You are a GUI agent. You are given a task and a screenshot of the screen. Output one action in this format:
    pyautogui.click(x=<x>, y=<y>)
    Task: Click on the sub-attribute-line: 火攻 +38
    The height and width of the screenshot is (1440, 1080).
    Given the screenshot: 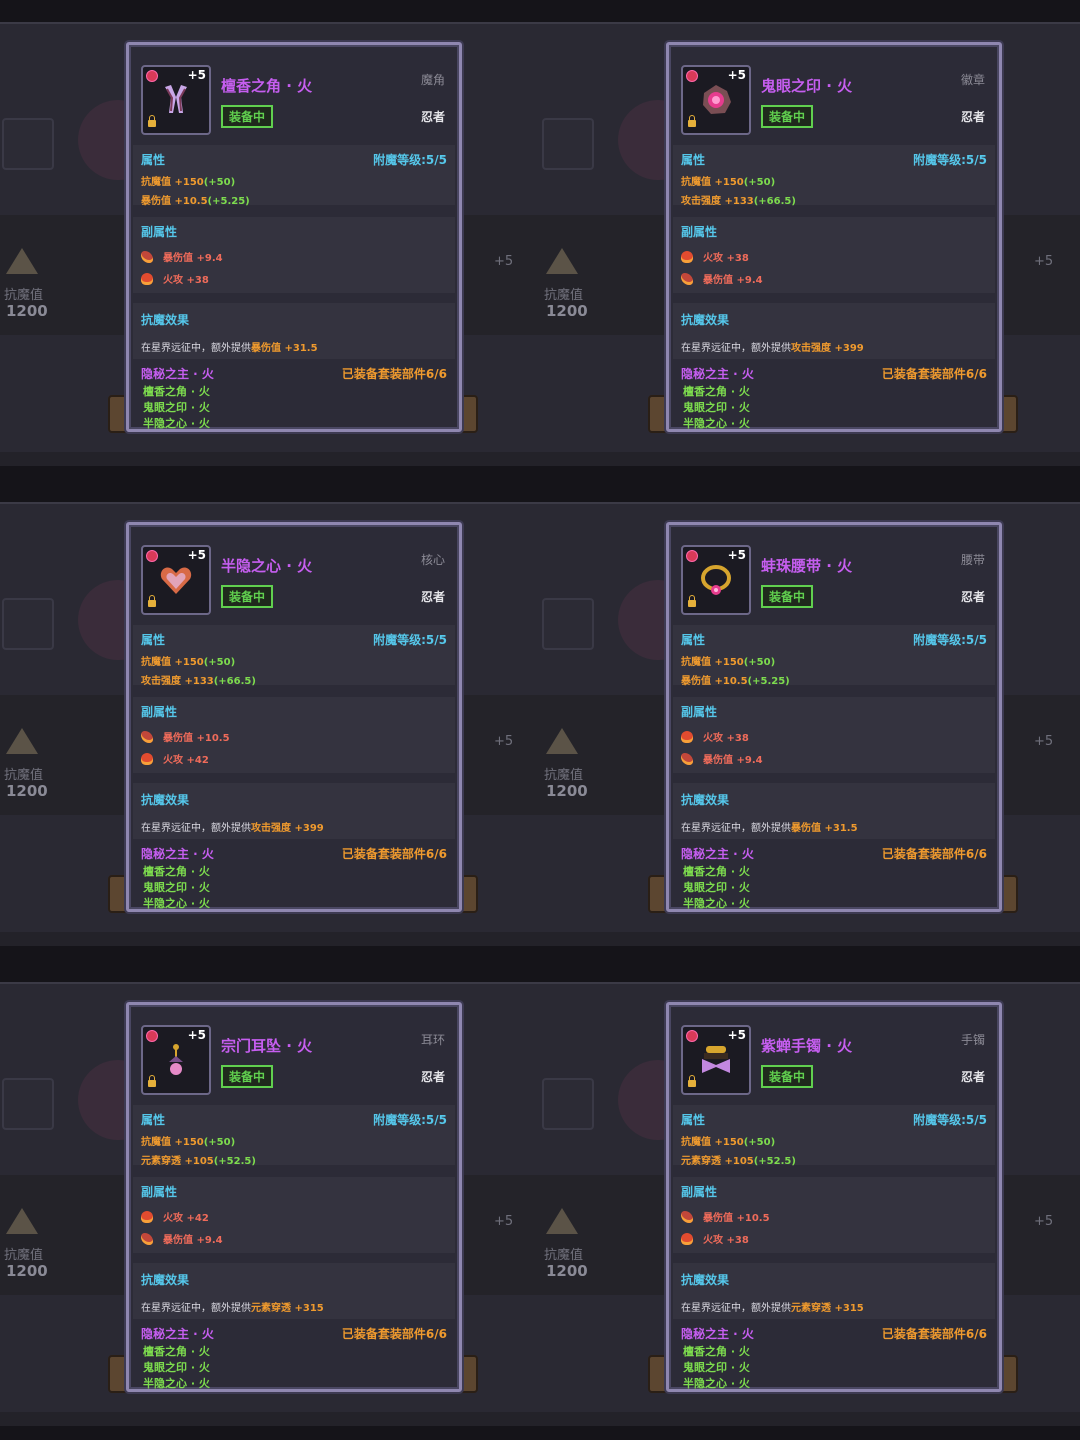 What is the action you would take?
    pyautogui.click(x=175, y=278)
    